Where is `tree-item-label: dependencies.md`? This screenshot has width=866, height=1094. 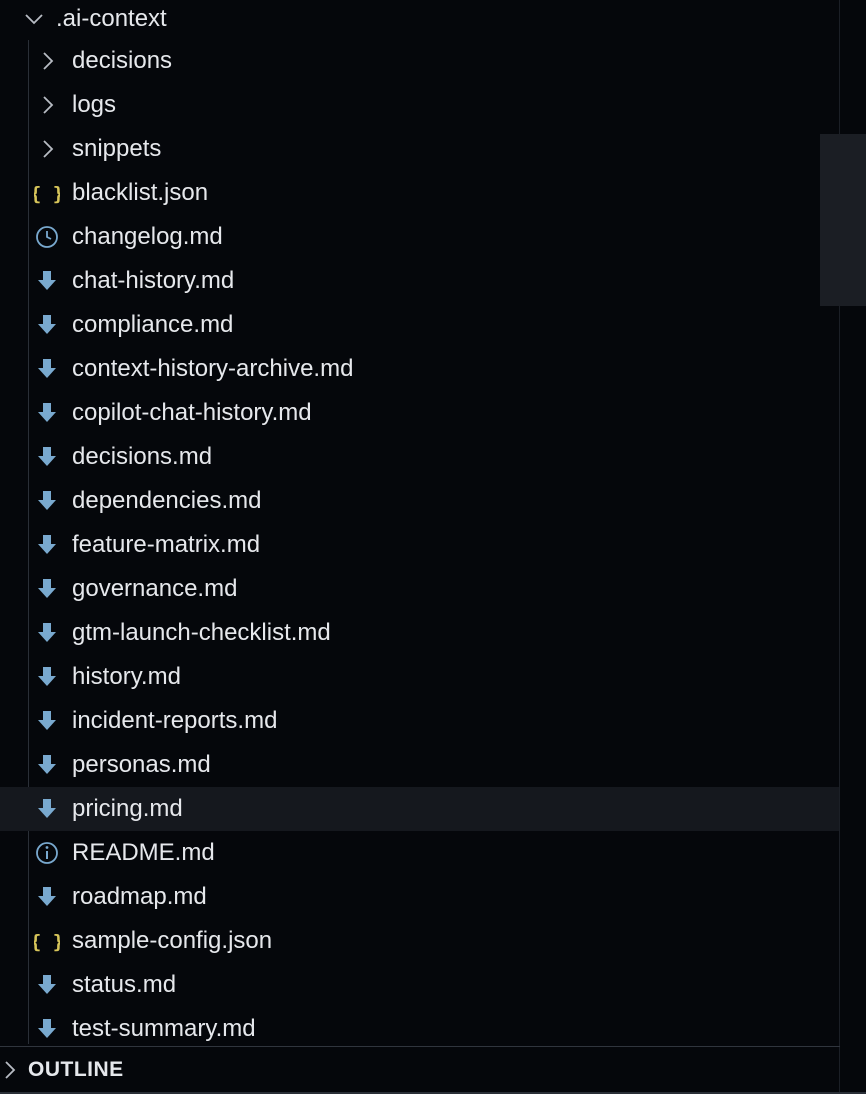 tree-item-label: dependencies.md is located at coordinates (167, 500).